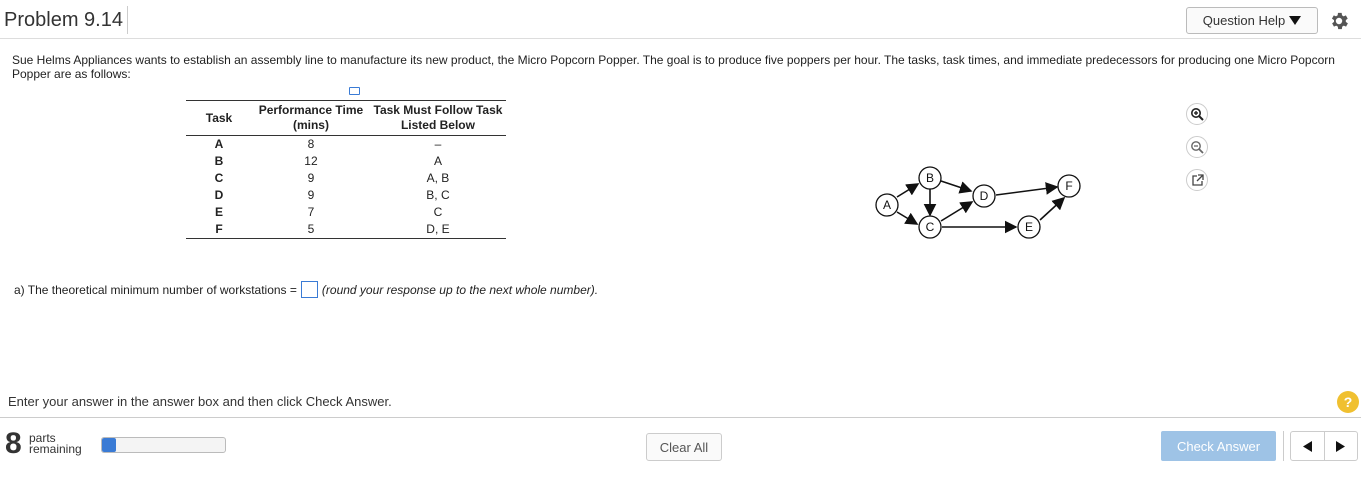  Describe the element at coordinates (218, 212) in the screenshot. I see `task-cell: E` at that location.